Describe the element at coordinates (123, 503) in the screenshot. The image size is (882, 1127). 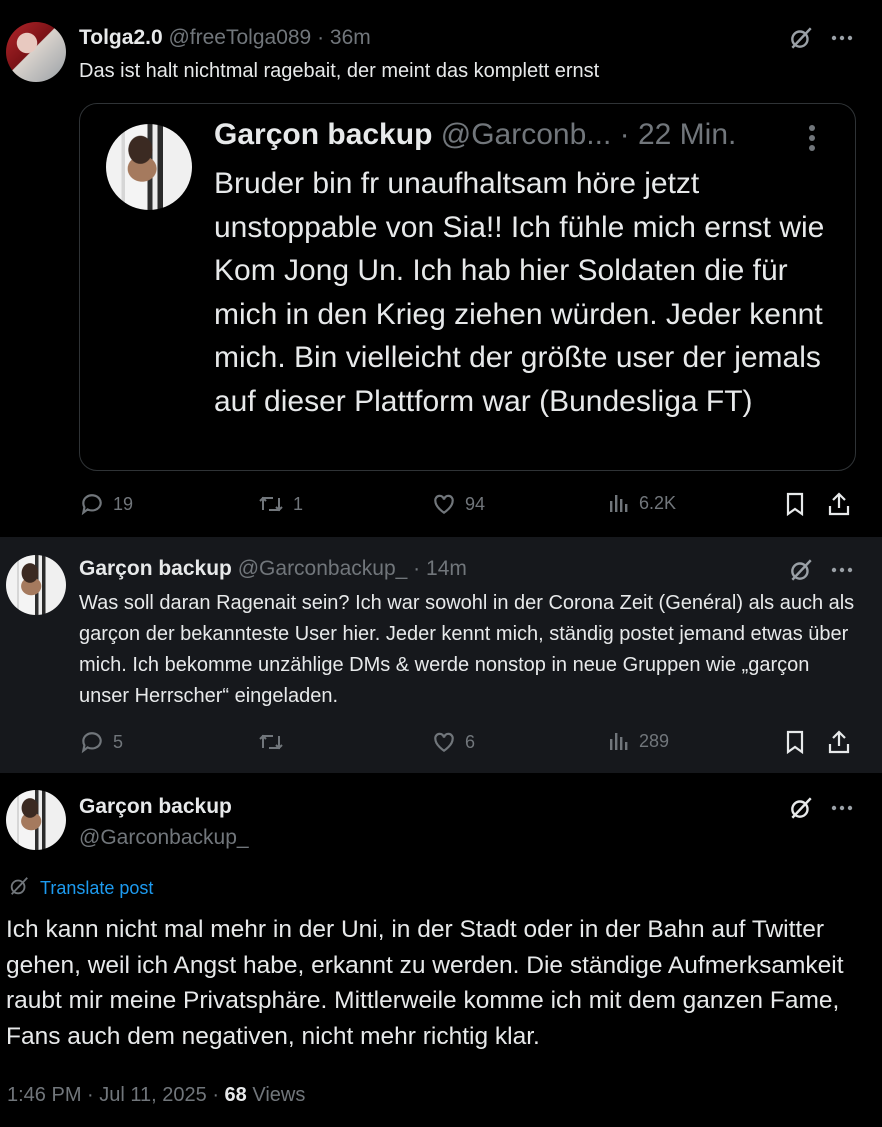
I see `reply-count: 19` at that location.